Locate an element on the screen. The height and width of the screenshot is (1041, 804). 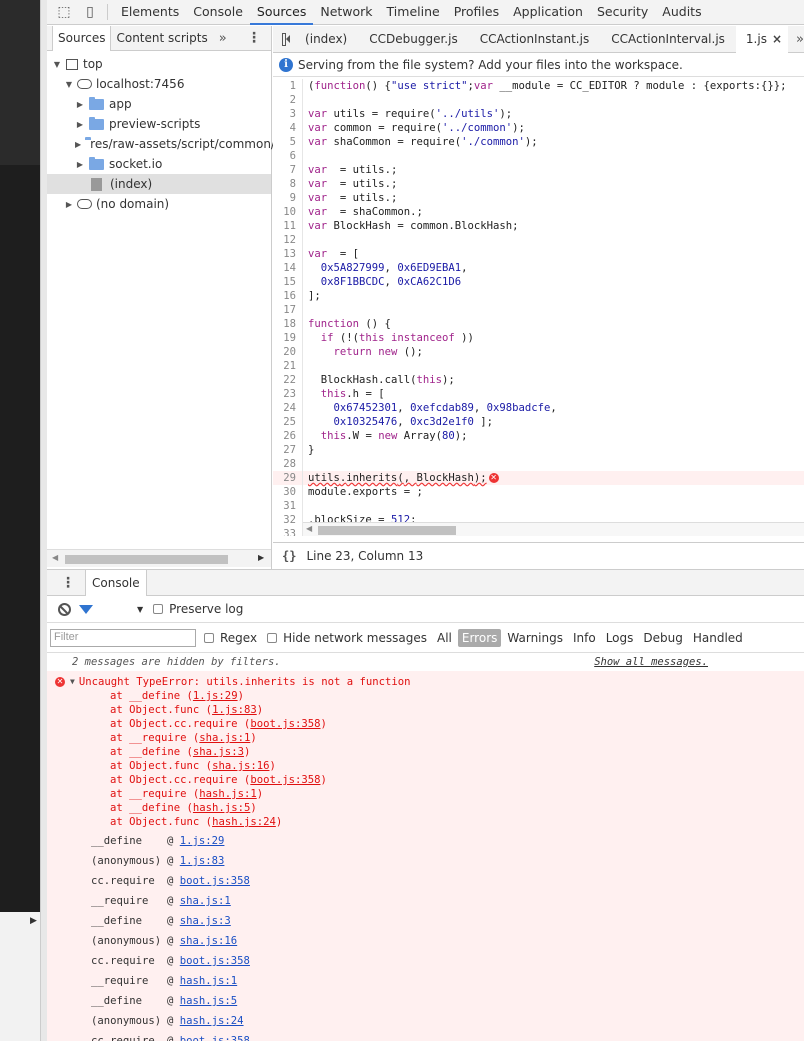
pretty-print-icon: {} is located at coordinates (289, 556).